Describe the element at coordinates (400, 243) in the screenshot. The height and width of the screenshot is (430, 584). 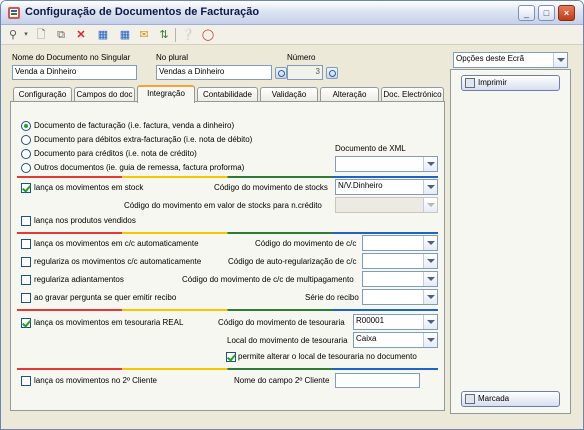
I see `cc-code-select` at that location.